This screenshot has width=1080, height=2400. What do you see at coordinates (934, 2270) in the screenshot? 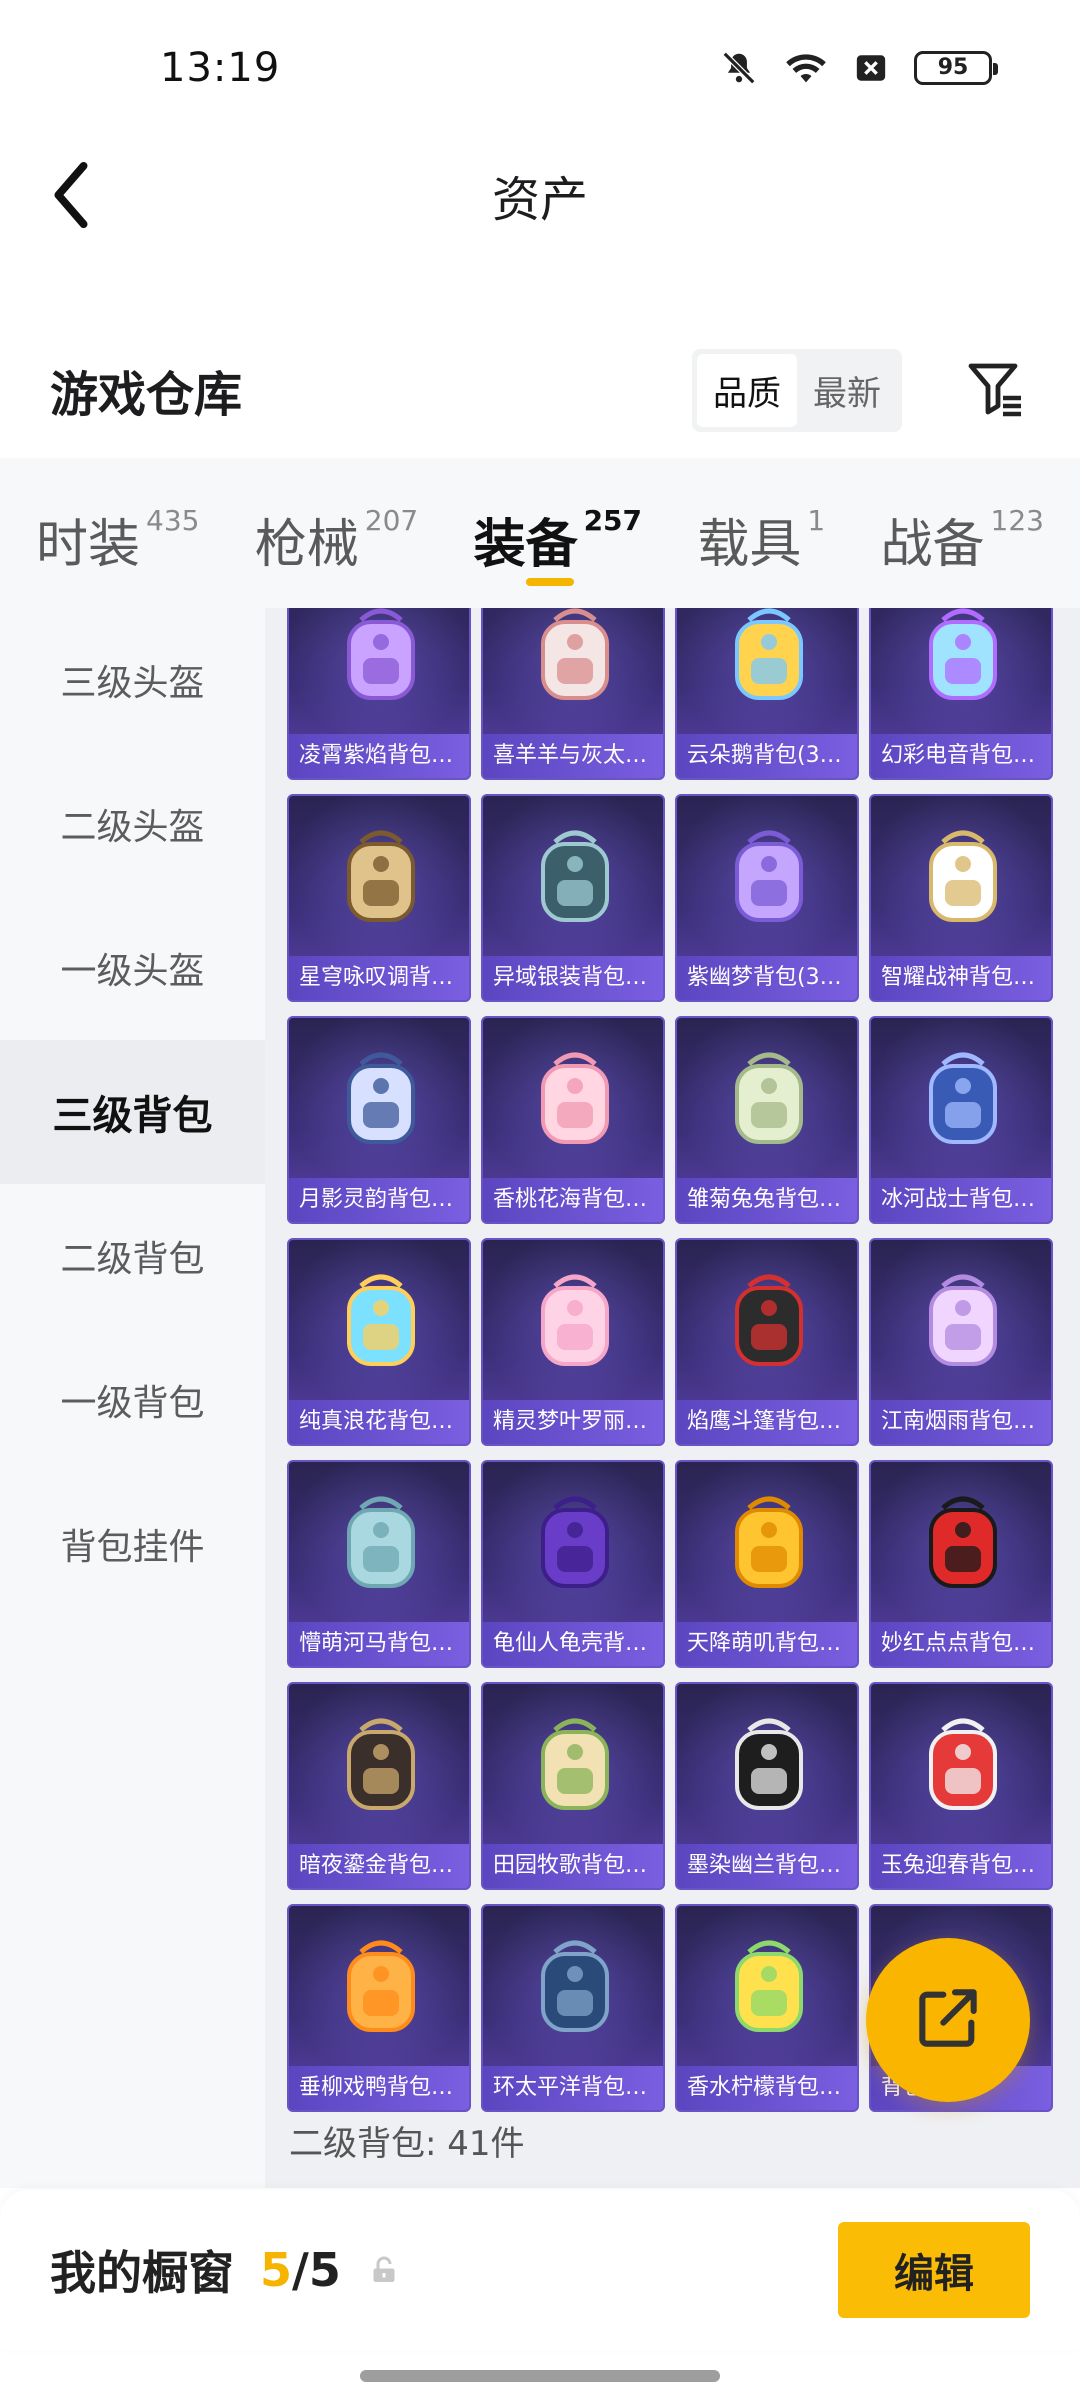
I see `edit-button: 编辑` at bounding box center [934, 2270].